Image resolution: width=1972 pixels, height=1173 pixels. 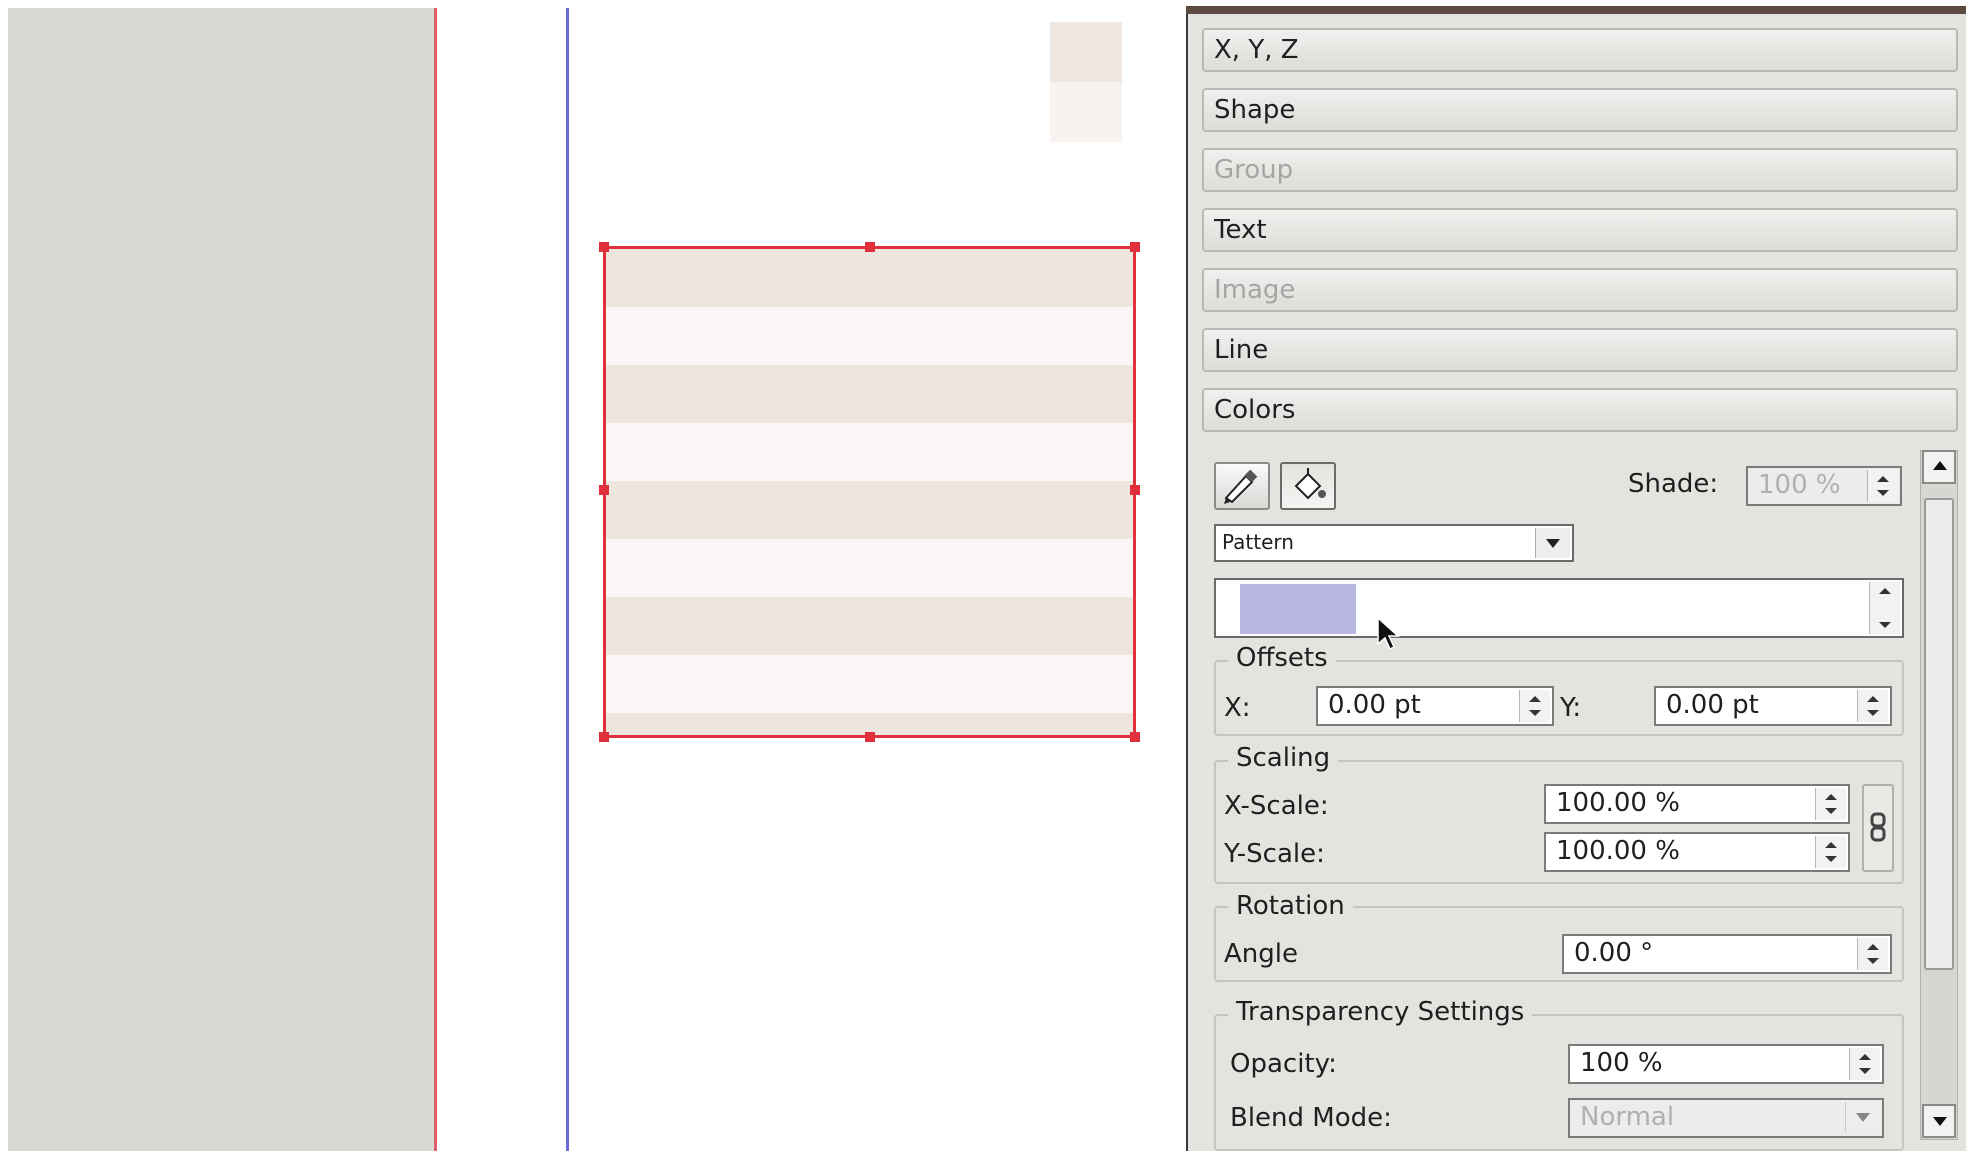 What do you see at coordinates (435, 590) in the screenshot?
I see `page-edge-line` at bounding box center [435, 590].